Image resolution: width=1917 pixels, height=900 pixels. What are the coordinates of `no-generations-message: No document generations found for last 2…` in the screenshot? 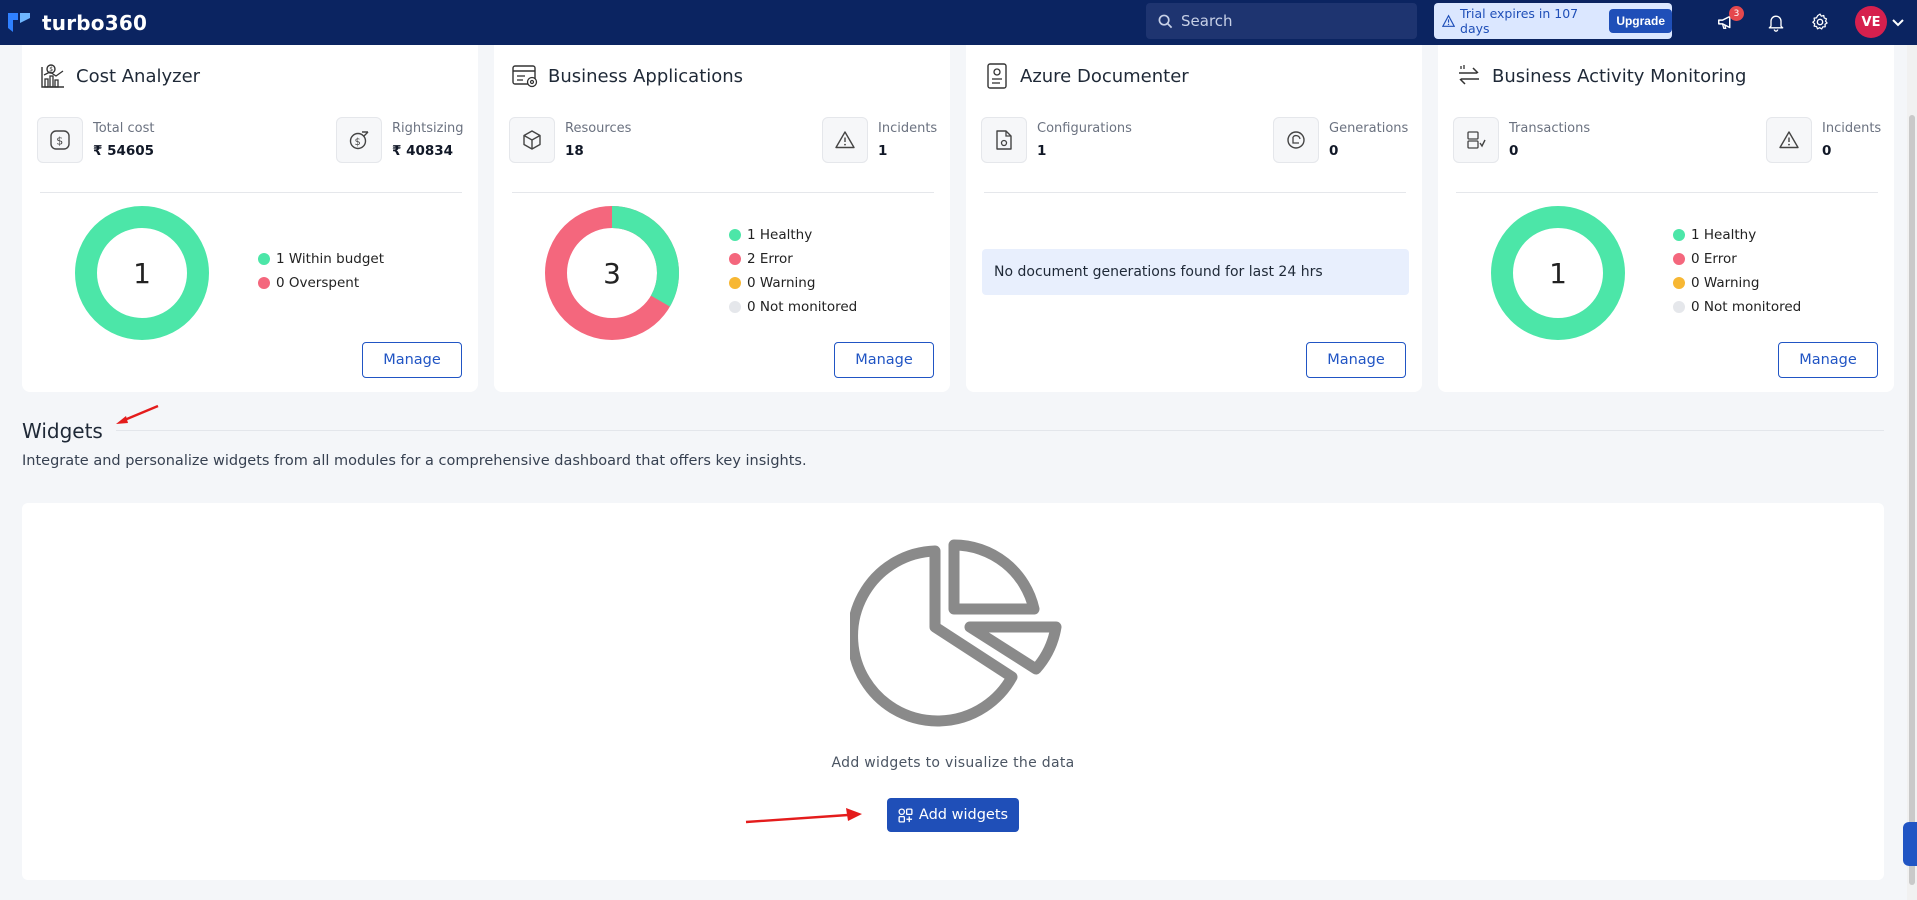 It's located at (1195, 272).